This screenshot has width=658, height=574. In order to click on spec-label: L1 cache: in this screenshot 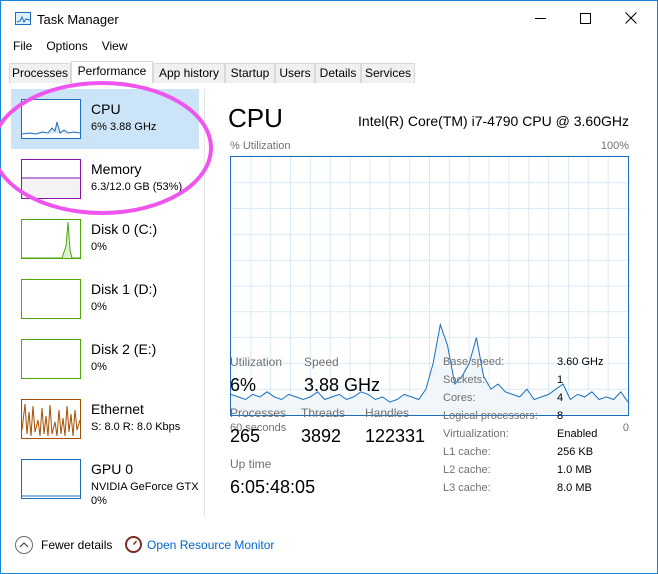, I will do `click(467, 452)`.